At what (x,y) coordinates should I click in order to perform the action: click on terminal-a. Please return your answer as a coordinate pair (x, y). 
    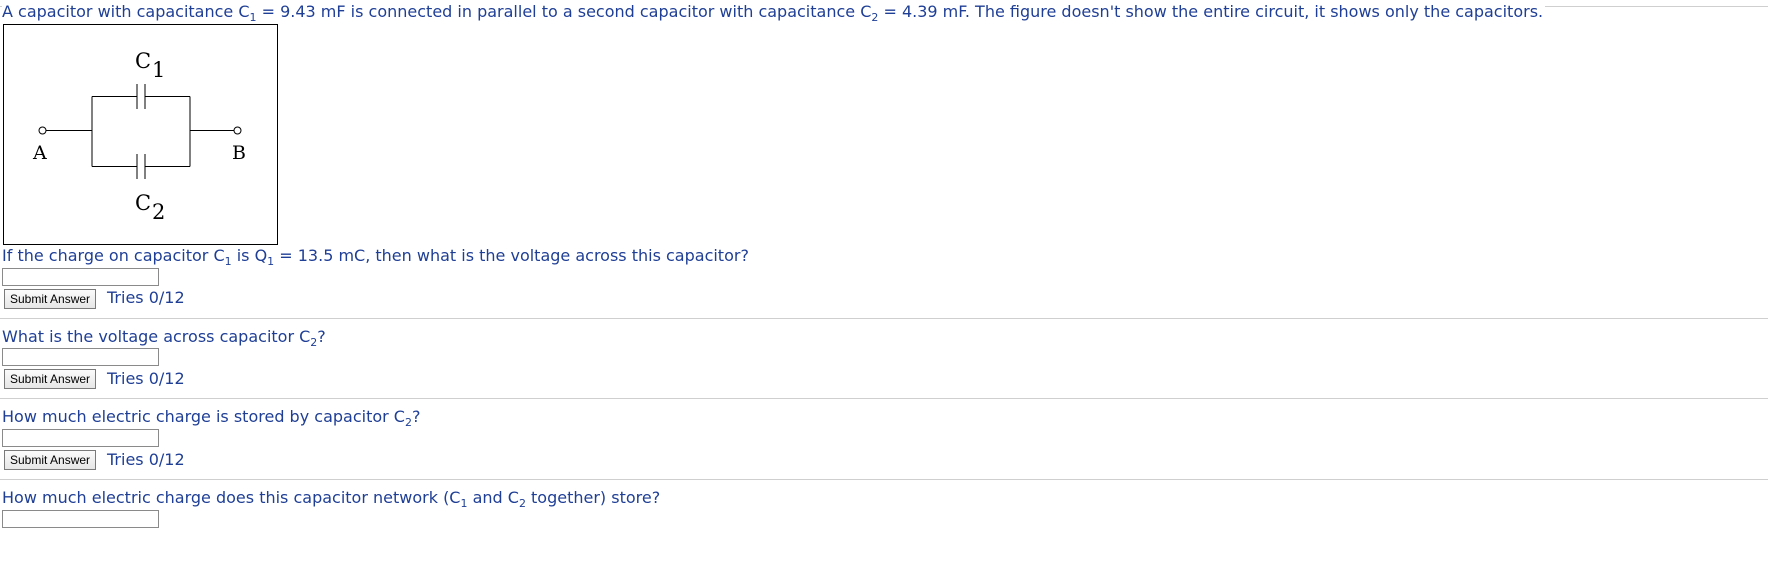
    Looking at the image, I should click on (42, 130).